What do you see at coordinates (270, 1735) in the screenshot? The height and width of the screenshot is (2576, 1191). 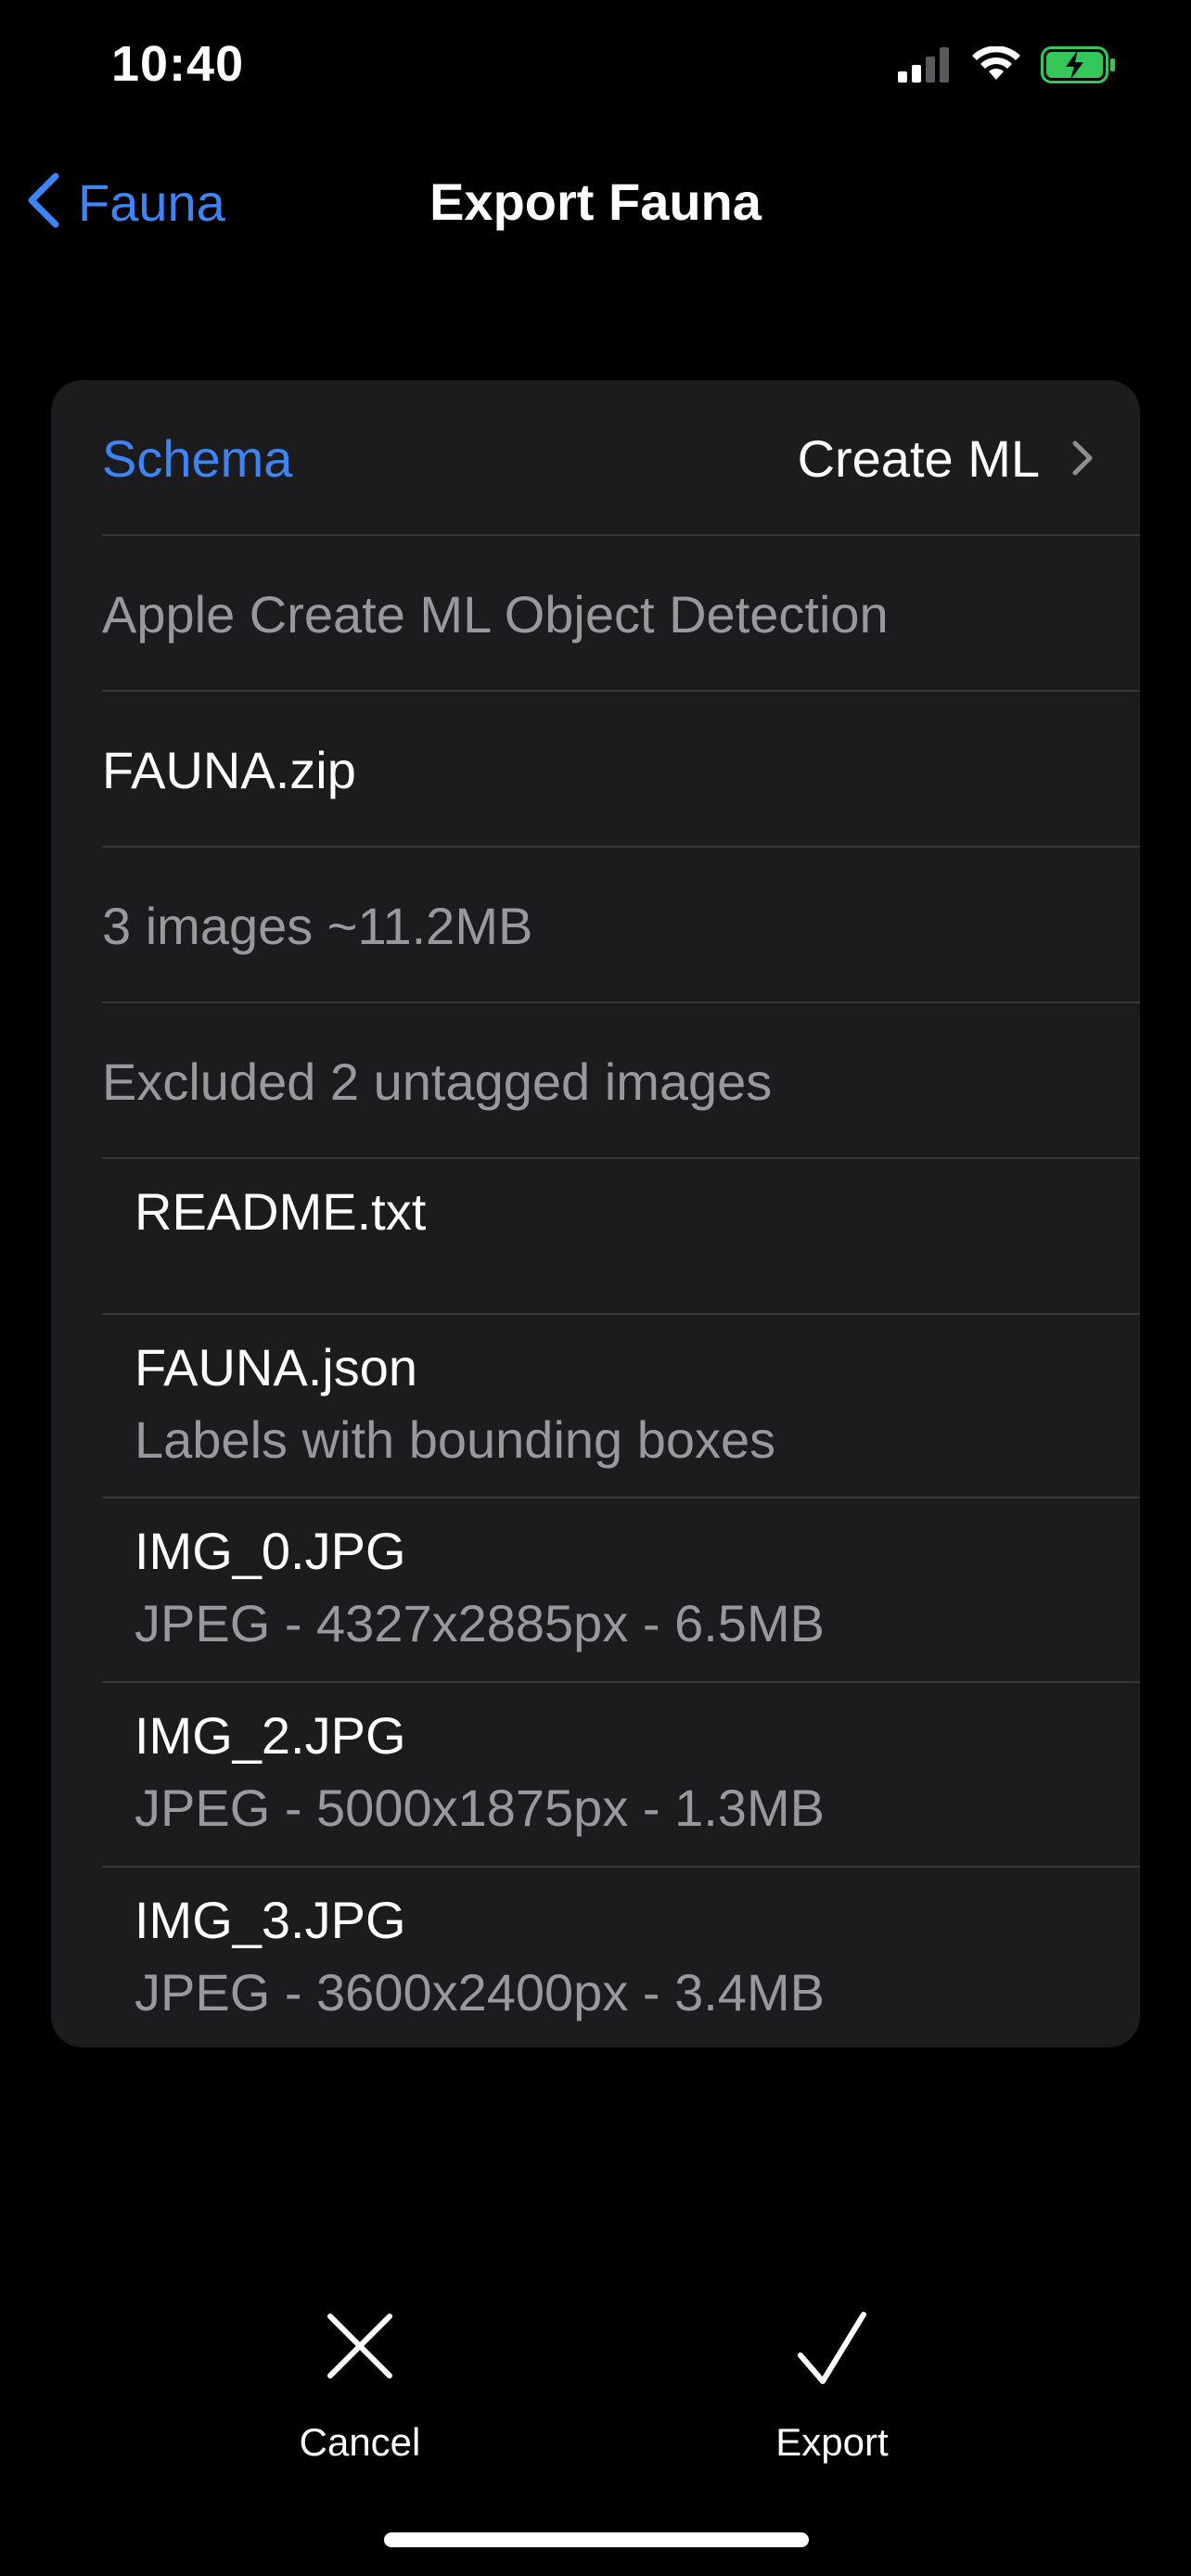 I see `file-name: IMG_2.JPG` at bounding box center [270, 1735].